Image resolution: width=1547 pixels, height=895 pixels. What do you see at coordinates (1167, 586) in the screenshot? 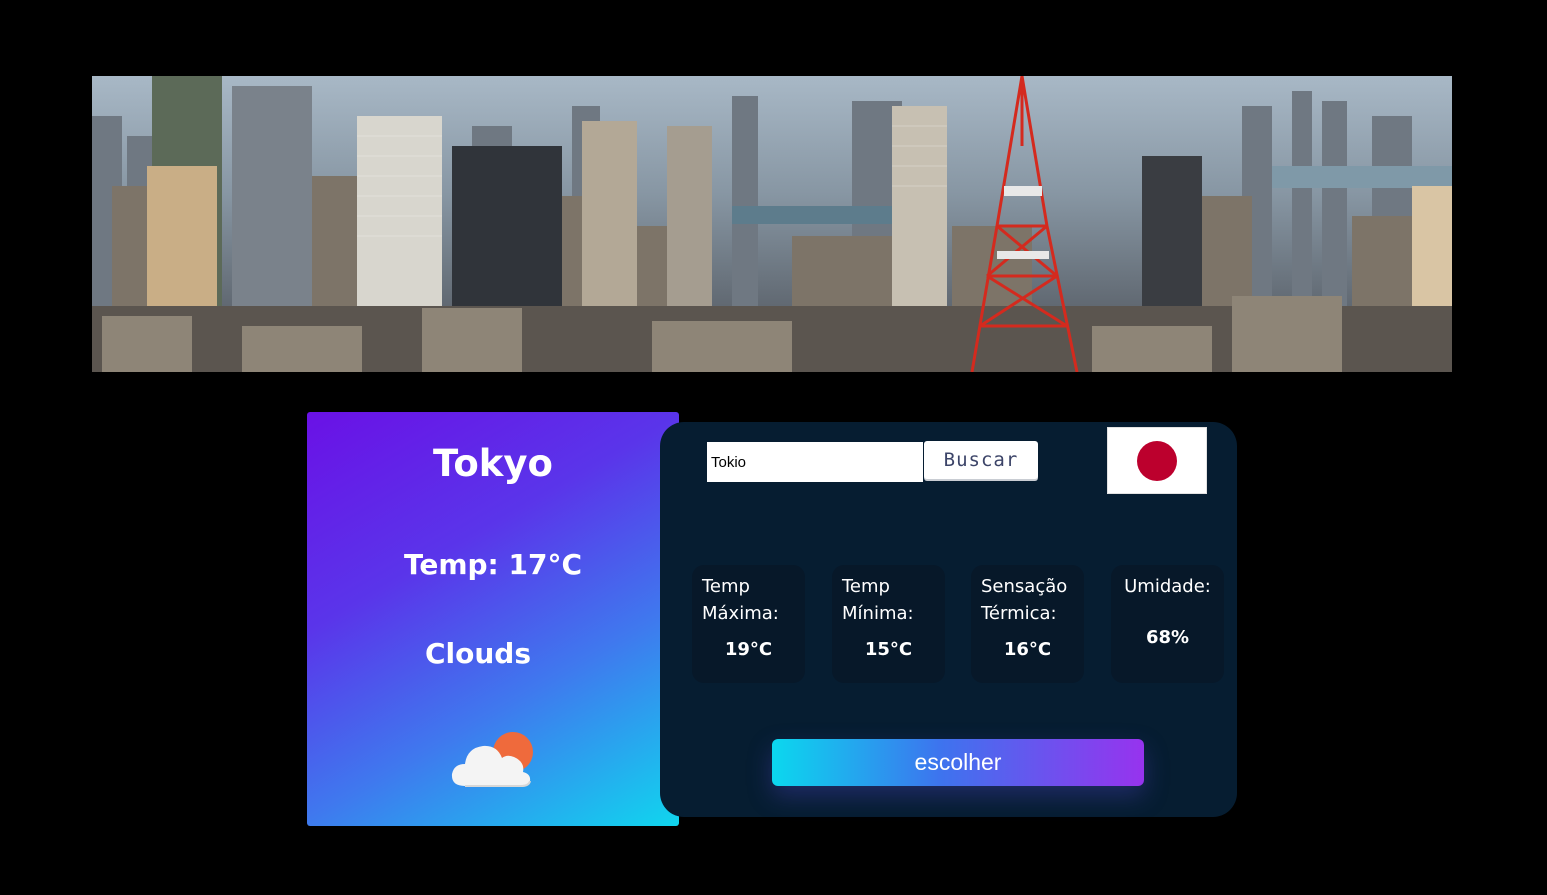
I see `stat-label: Umidade:` at bounding box center [1167, 586].